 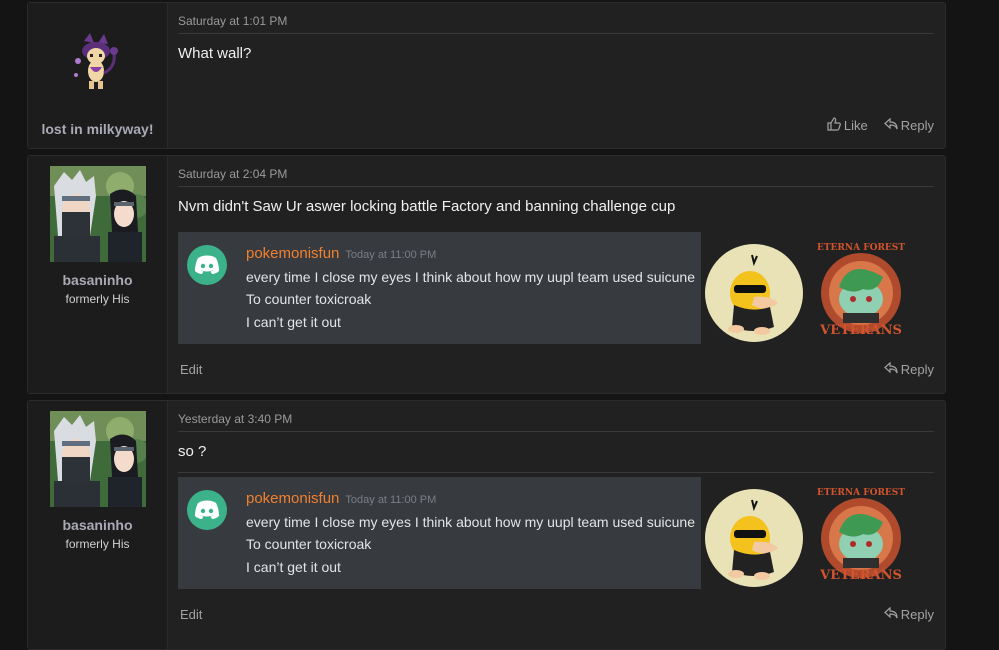 What do you see at coordinates (215, 53) in the screenshot?
I see `post-message: What wall?` at bounding box center [215, 53].